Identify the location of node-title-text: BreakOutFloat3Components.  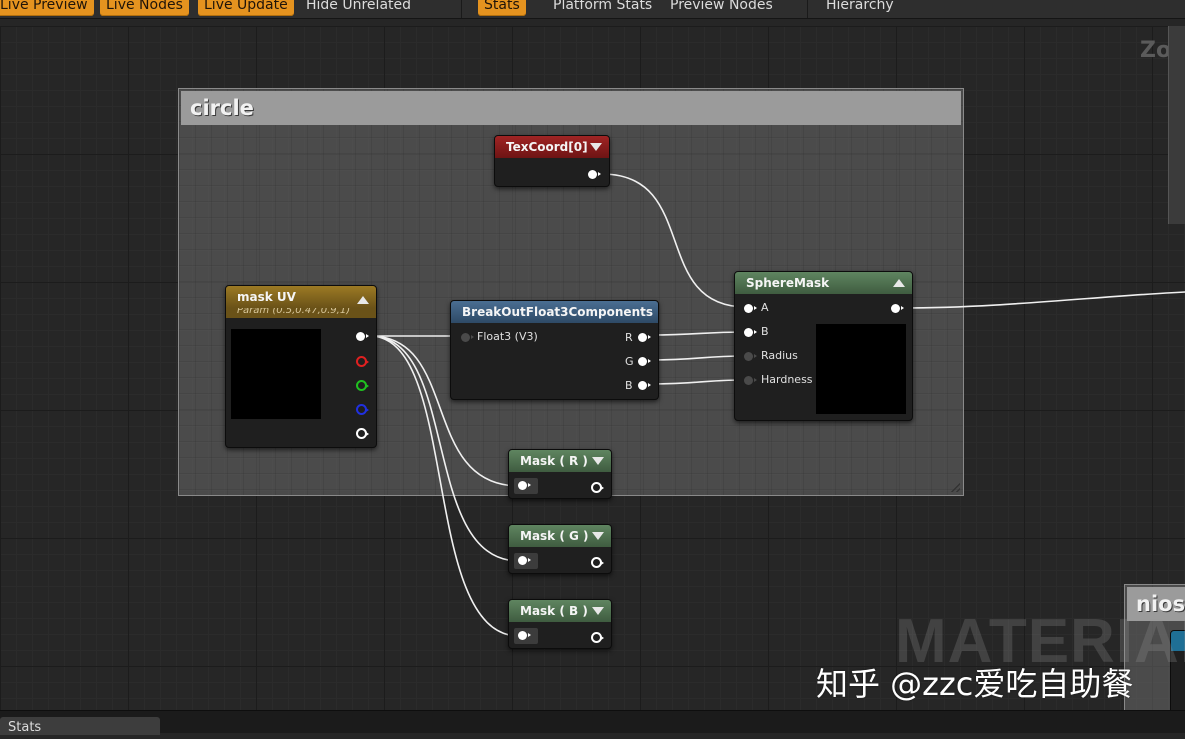
(557, 312).